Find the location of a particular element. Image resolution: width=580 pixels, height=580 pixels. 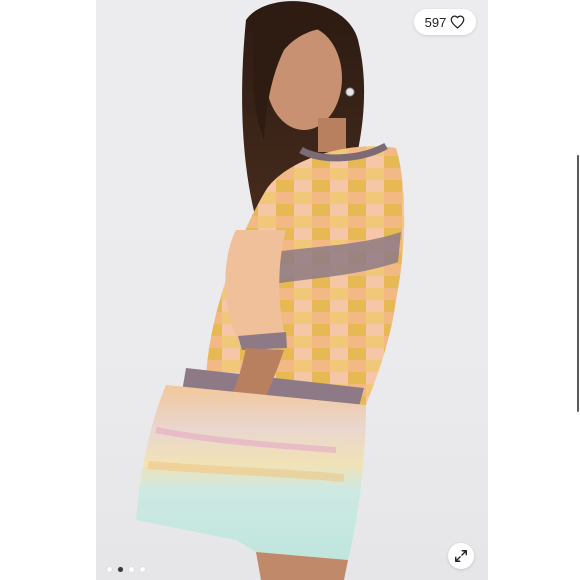

carousel-dot-2-active is located at coordinates (120, 569).